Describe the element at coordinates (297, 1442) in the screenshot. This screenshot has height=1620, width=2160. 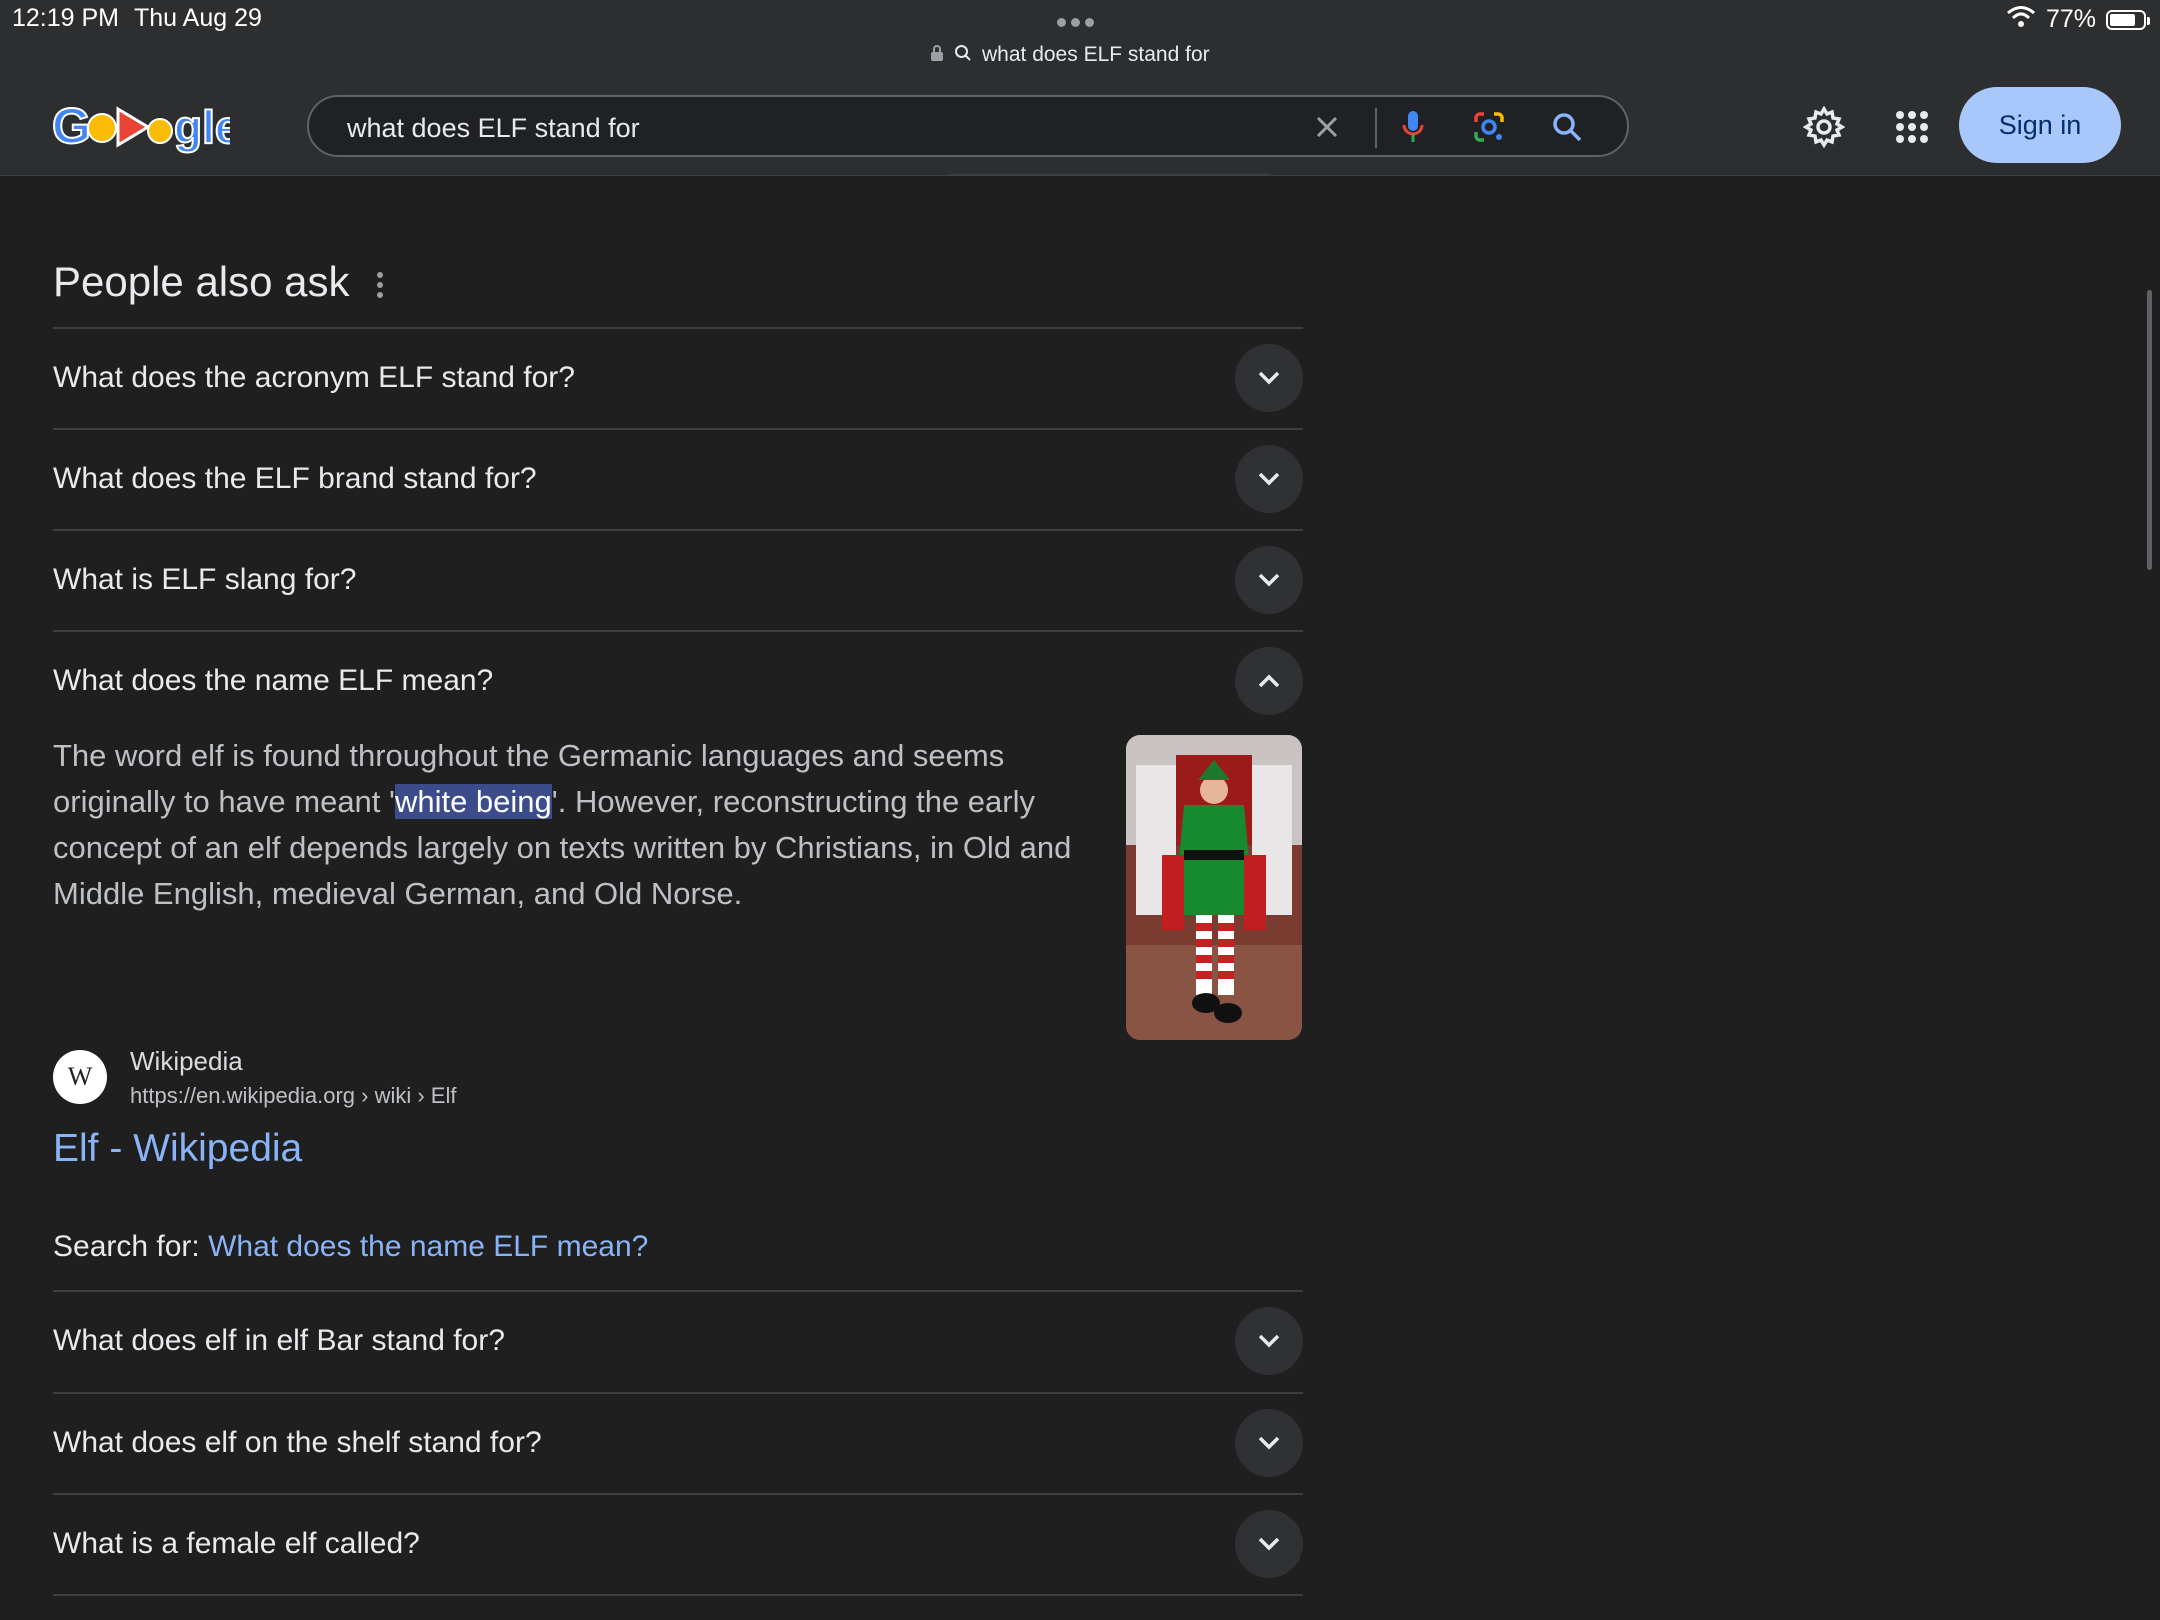
I see `paa-question-text: What does elf on the shelf stand for?` at that location.